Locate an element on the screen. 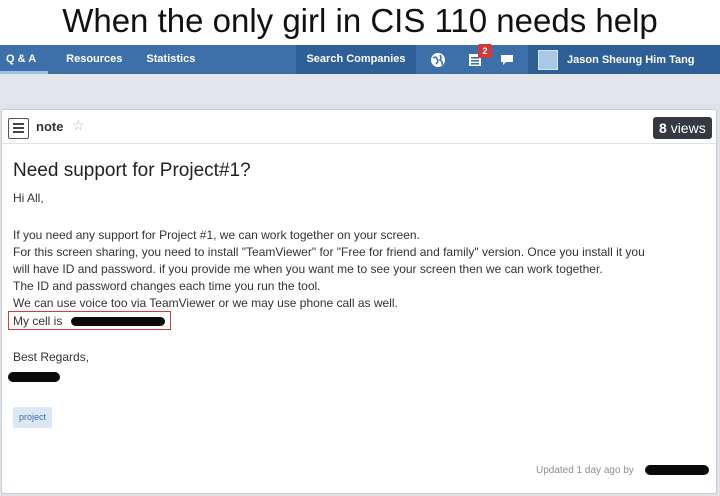 The height and width of the screenshot is (496, 720). avatar is located at coordinates (548, 59).